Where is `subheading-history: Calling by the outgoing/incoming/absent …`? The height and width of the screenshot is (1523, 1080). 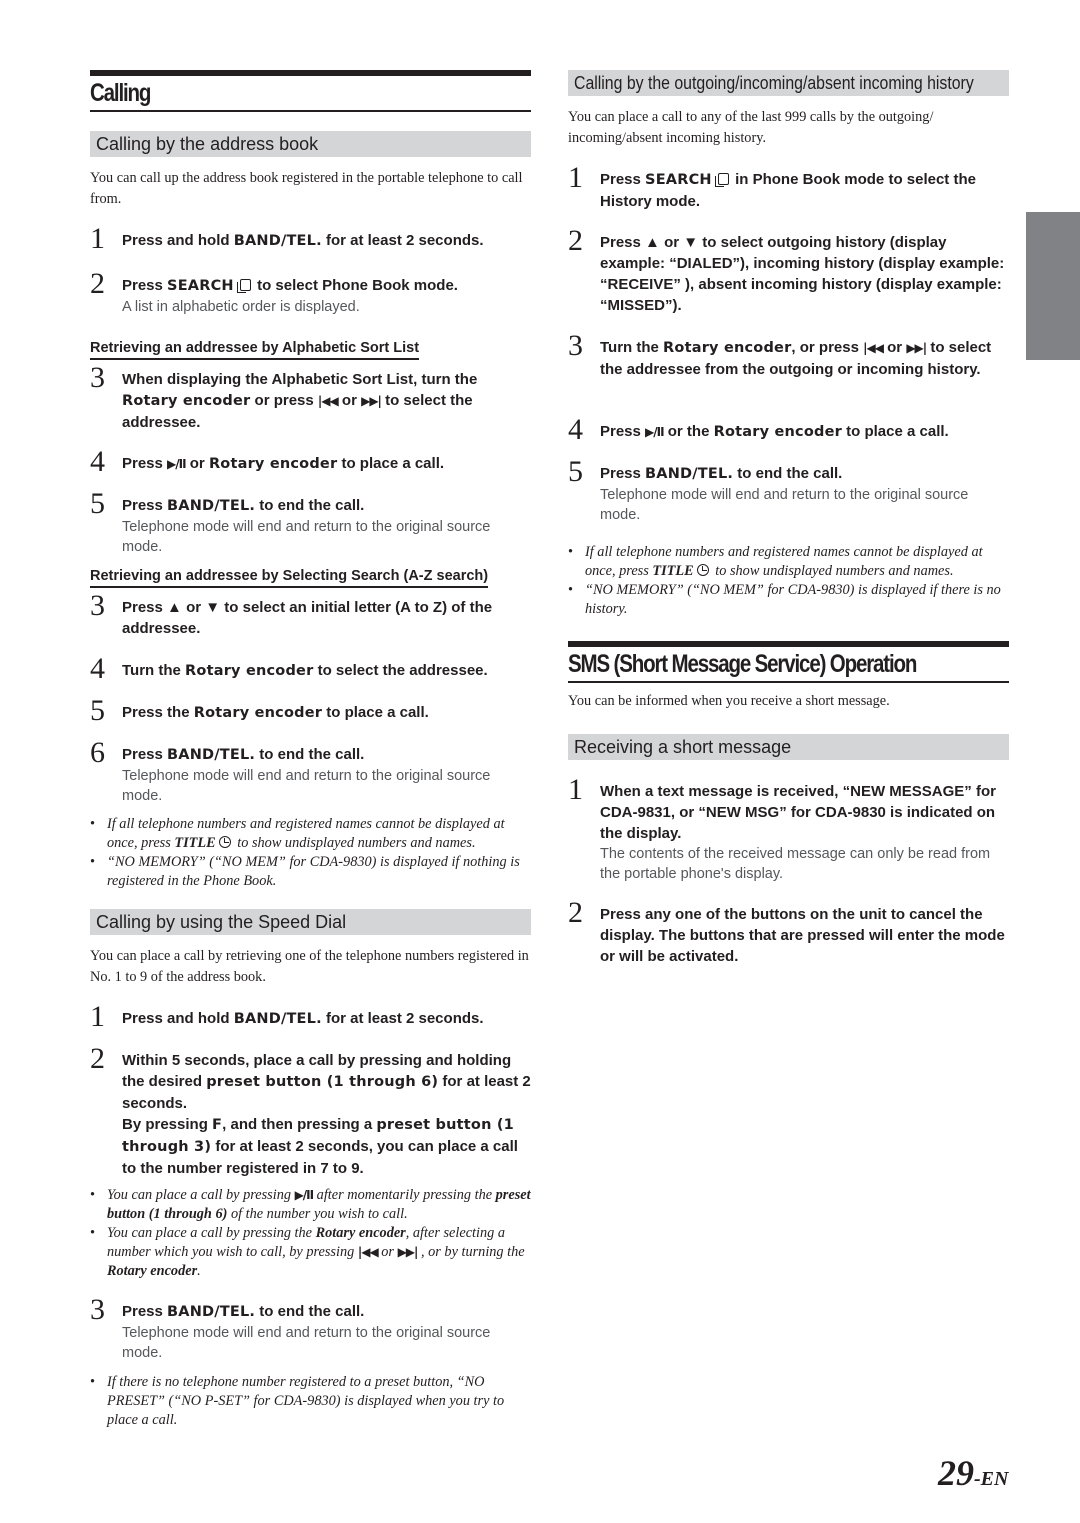
subheading-history: Calling by the outgoing/incoming/absent … is located at coordinates (788, 83).